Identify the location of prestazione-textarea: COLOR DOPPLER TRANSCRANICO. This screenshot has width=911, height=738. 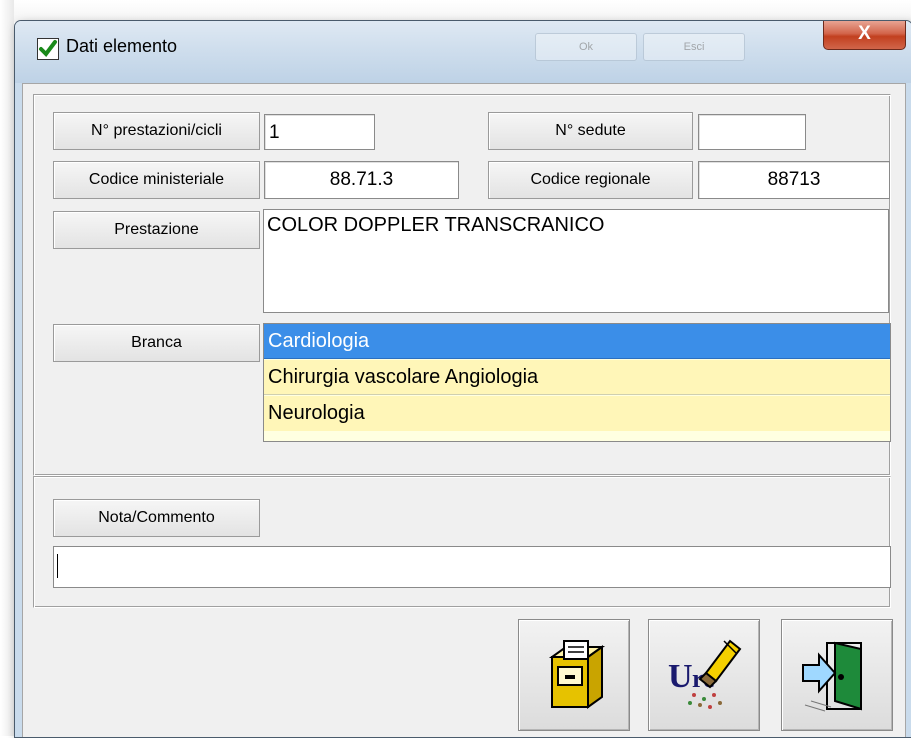
(576, 261).